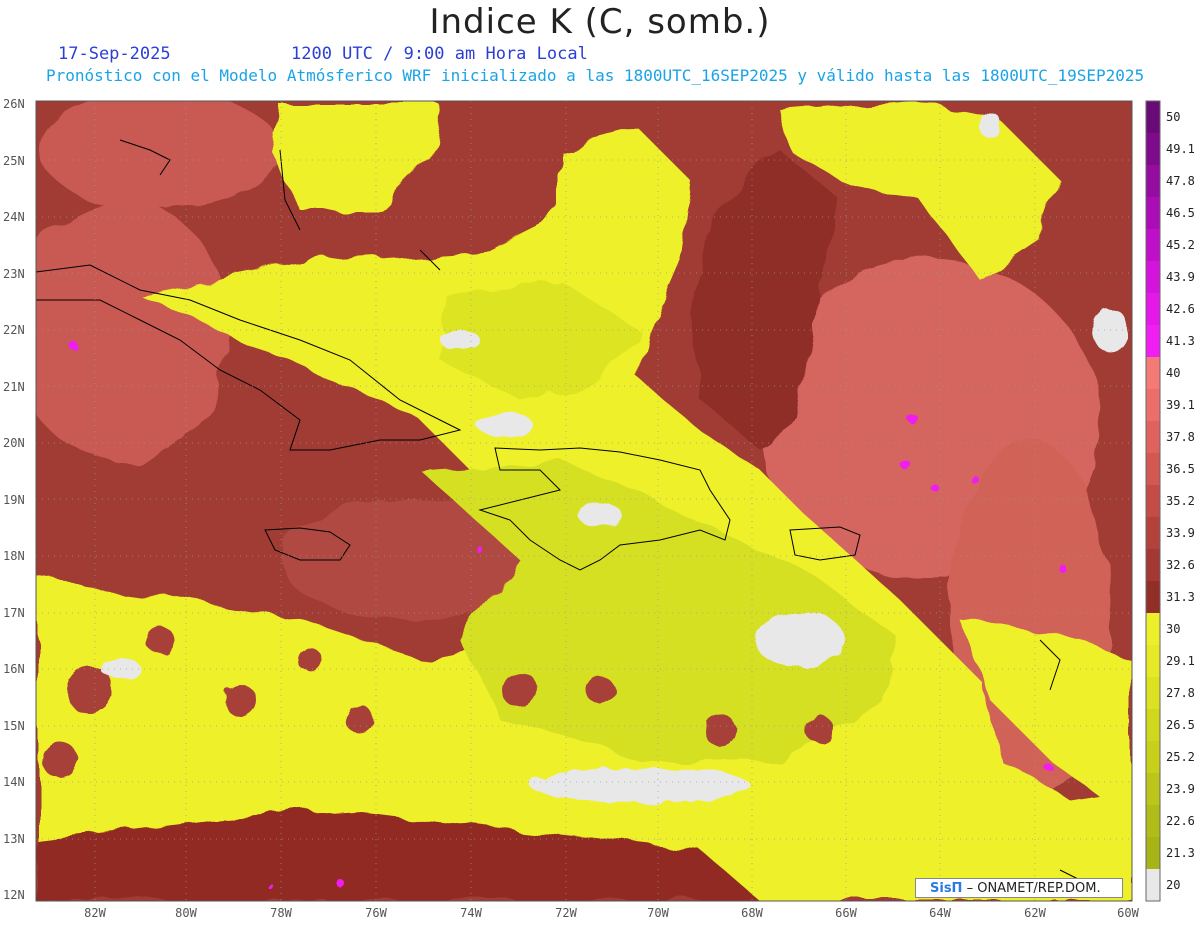  Describe the element at coordinates (752, 913) in the screenshot. I see `lon-label: 68W` at that location.